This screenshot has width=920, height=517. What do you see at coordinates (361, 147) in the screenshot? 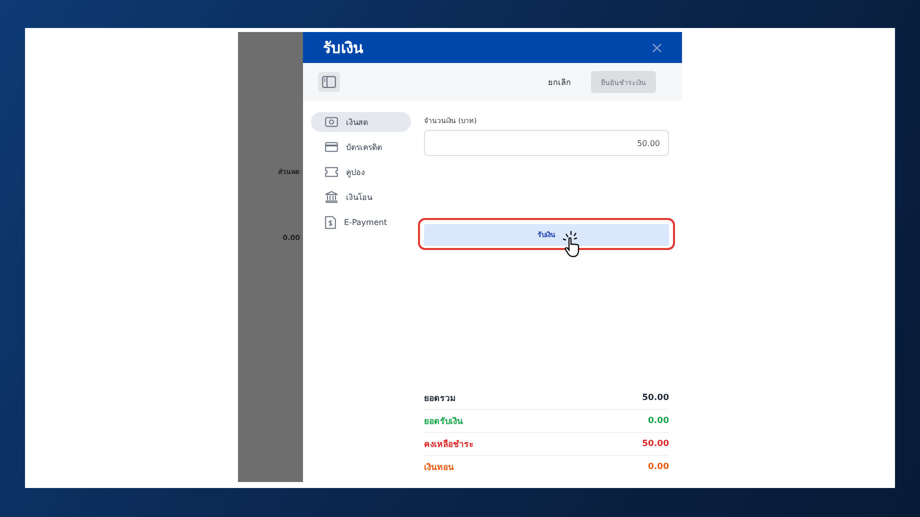
I see `payment-method-item: บัตรเครดิต` at bounding box center [361, 147].